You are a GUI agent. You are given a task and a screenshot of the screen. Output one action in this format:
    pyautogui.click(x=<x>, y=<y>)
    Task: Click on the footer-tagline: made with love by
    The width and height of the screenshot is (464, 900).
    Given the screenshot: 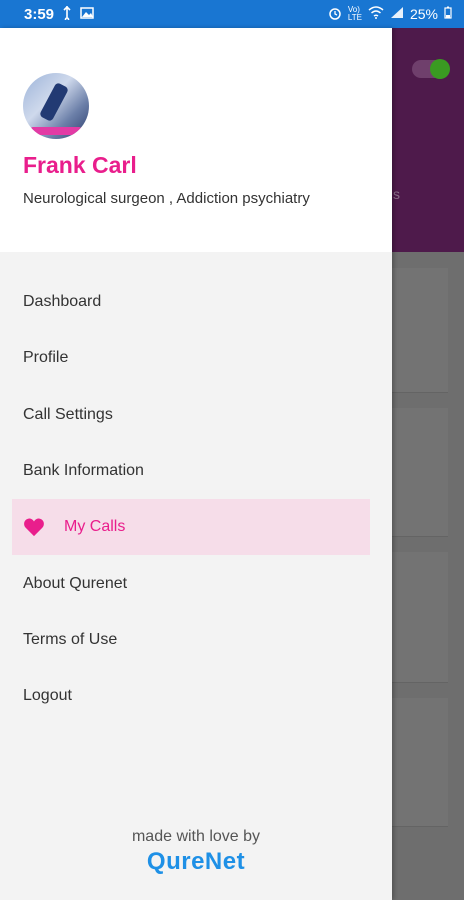 What is the action you would take?
    pyautogui.click(x=196, y=836)
    